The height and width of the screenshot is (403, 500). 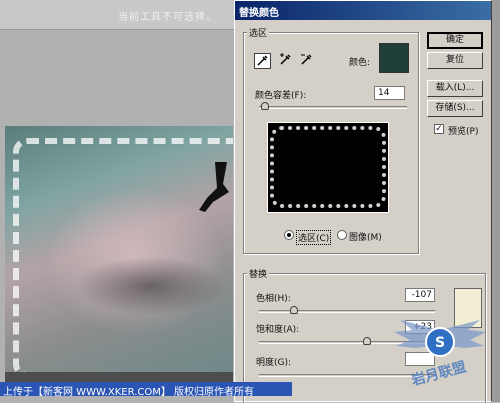 What do you see at coordinates (265, 106) in the screenshot?
I see `fuzziness-slider-thumb` at bounding box center [265, 106].